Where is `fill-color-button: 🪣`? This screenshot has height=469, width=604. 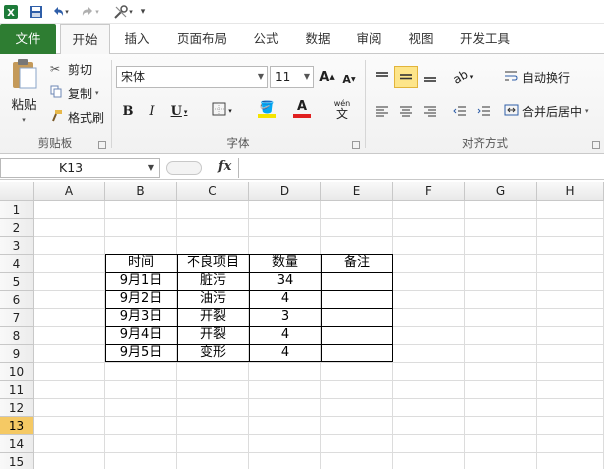
fill-color-button: 🪣 is located at coordinates (267, 109).